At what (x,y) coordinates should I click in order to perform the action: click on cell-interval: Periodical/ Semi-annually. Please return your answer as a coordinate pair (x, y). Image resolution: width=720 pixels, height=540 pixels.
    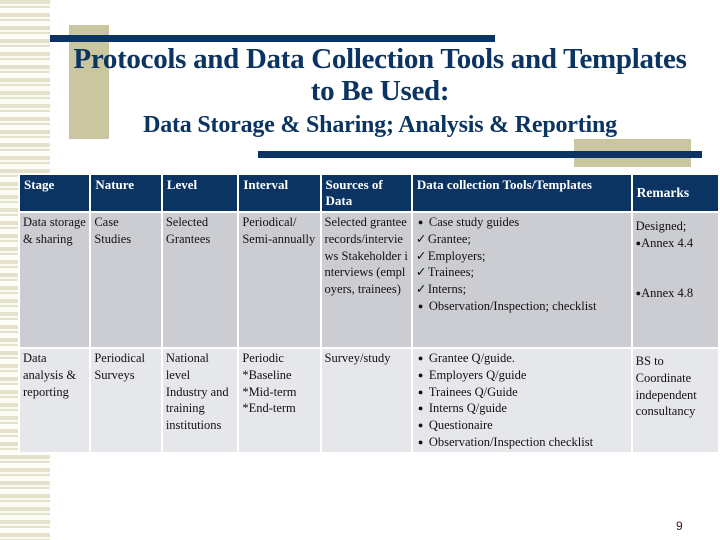
    Looking at the image, I should click on (279, 280).